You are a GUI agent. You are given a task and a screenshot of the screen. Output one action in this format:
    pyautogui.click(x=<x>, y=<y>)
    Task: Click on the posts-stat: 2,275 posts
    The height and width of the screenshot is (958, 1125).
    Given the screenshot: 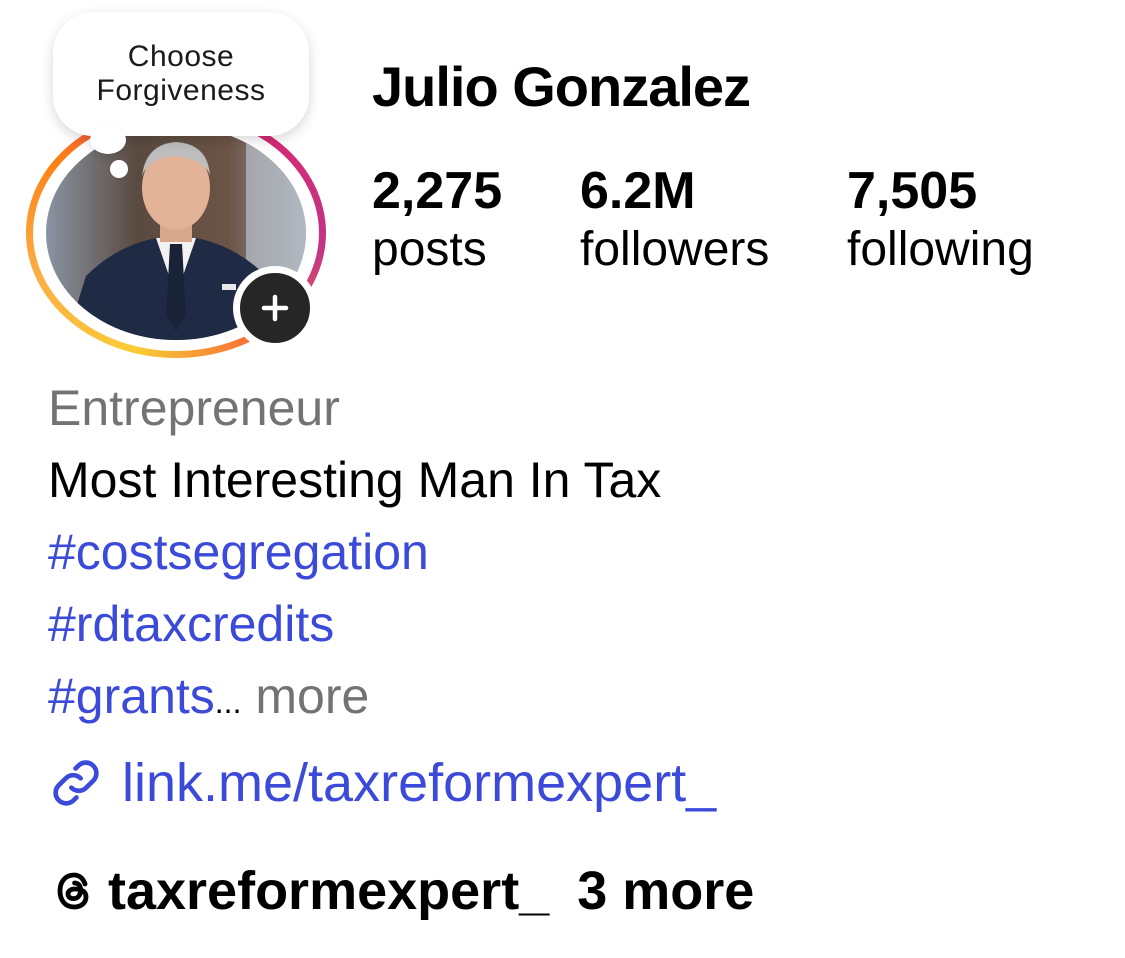 What is the action you would take?
    pyautogui.click(x=437, y=219)
    